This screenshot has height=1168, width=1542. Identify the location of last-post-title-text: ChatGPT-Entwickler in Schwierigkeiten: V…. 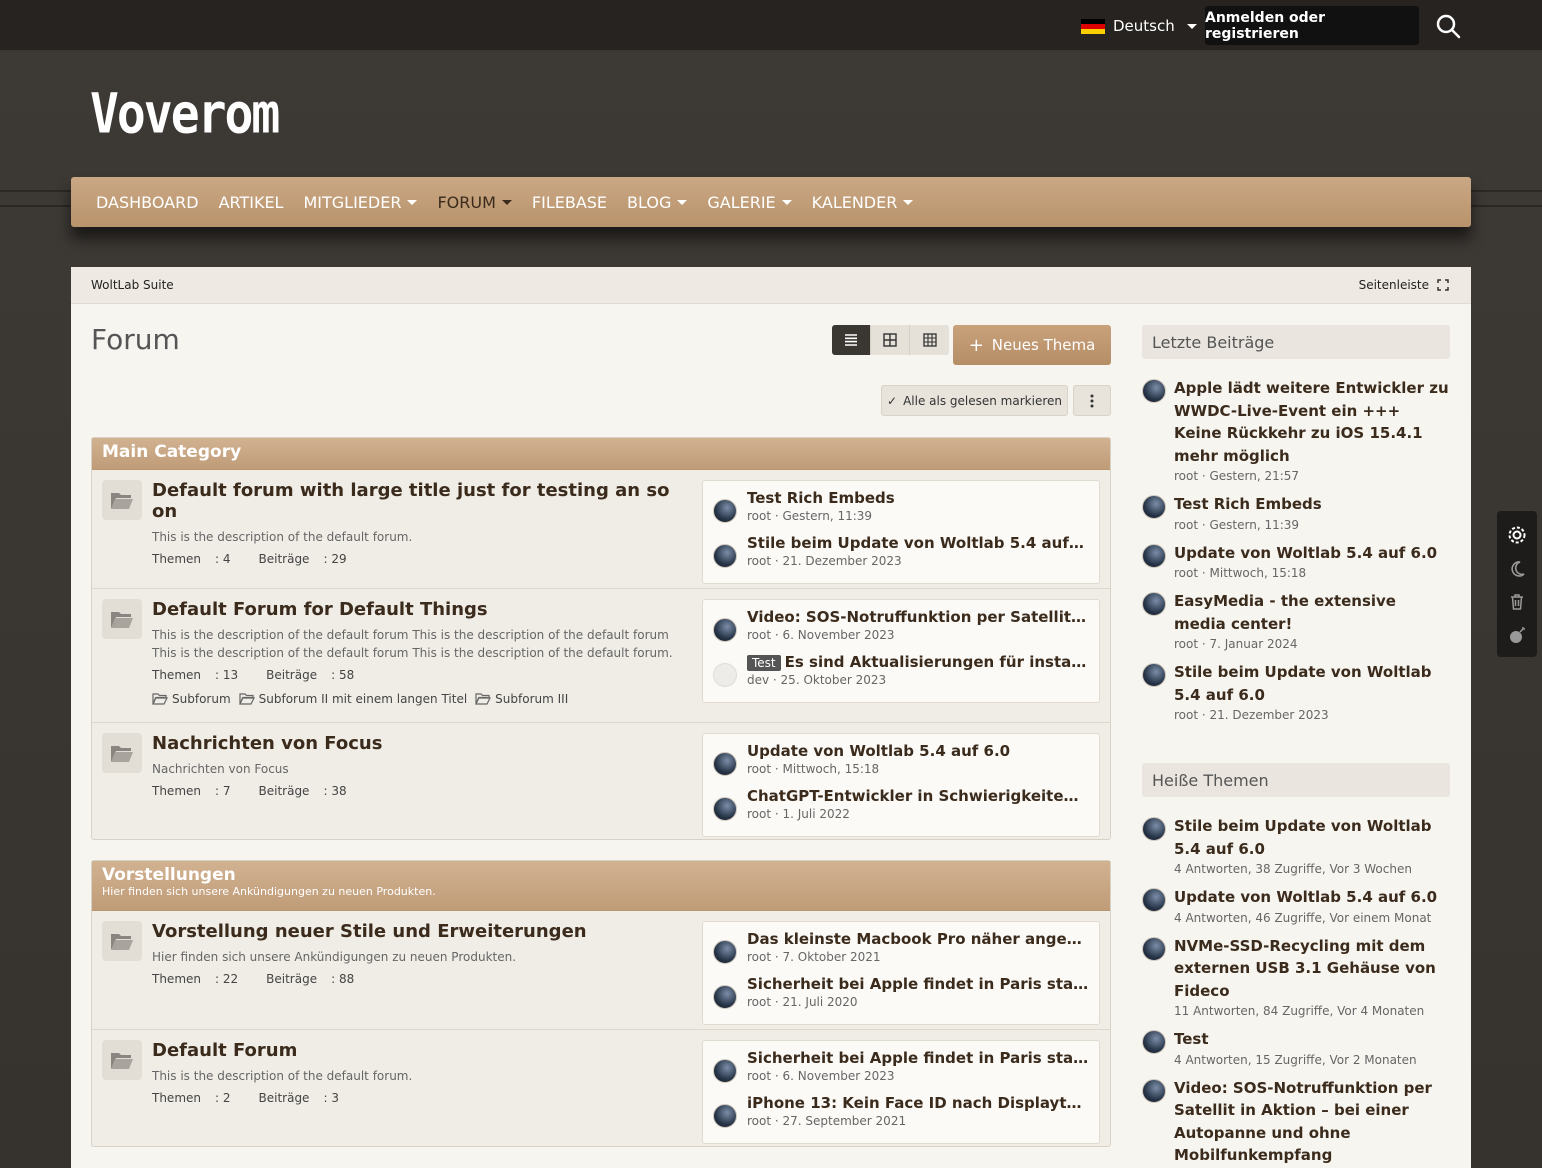
(918, 796).